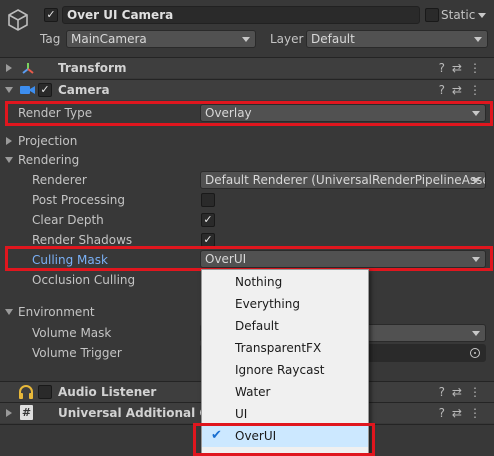  I want to click on post-processing-label: Post Processing, so click(78, 200).